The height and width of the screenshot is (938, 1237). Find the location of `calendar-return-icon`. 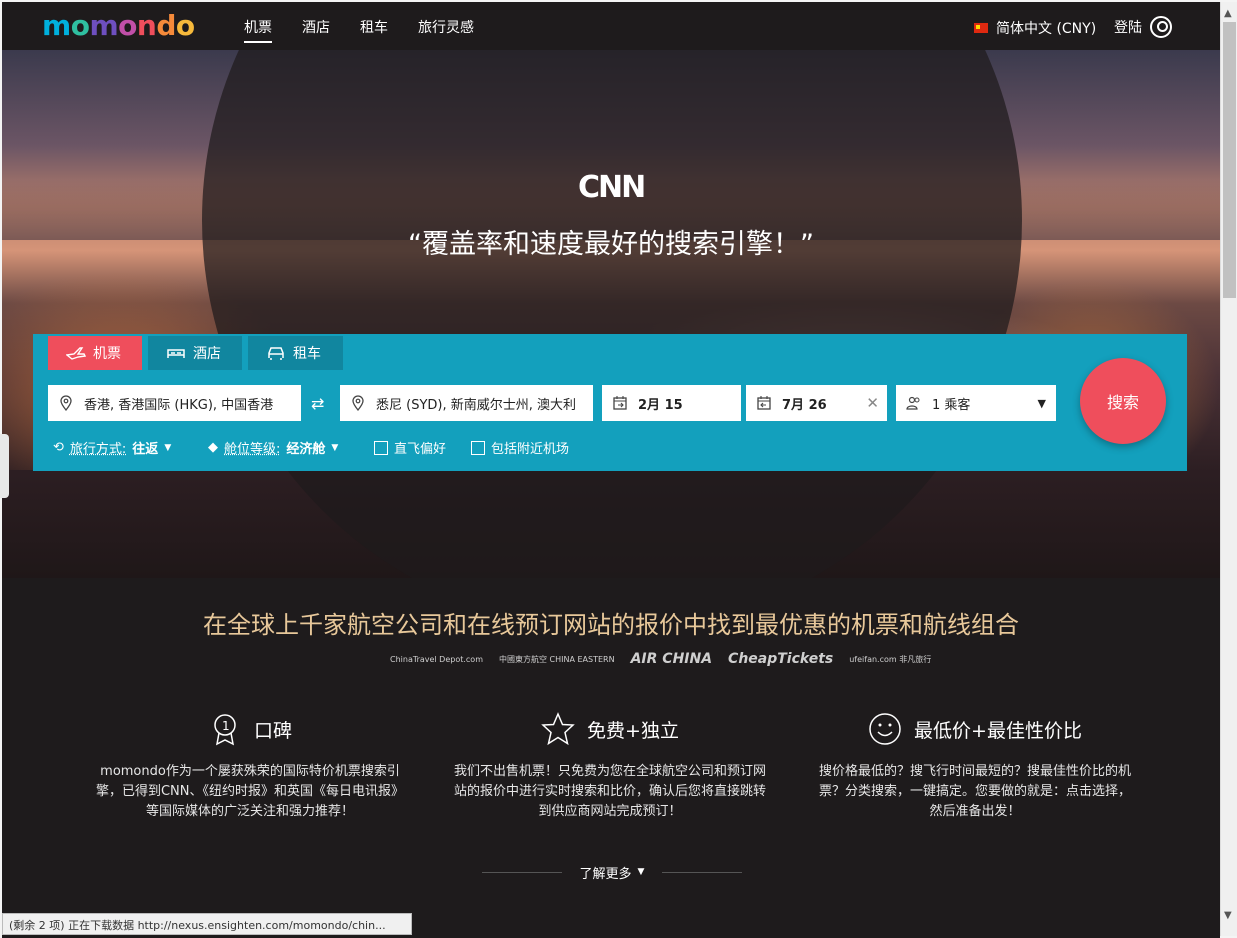

calendar-return-icon is located at coordinates (764, 403).